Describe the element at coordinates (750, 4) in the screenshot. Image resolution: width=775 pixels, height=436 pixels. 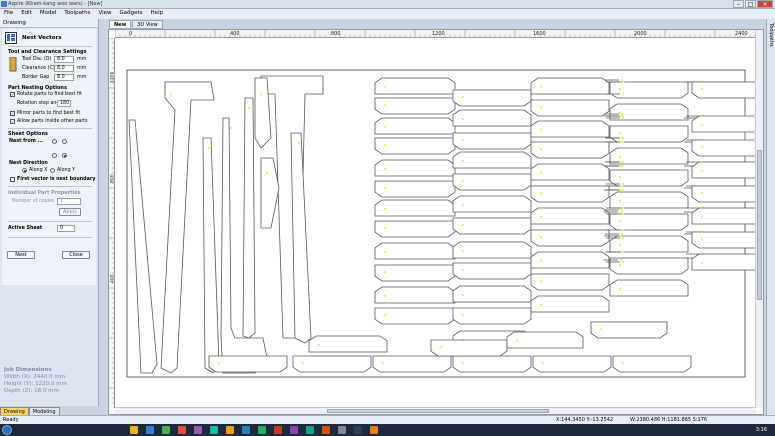
I see `maximize-button: □` at that location.